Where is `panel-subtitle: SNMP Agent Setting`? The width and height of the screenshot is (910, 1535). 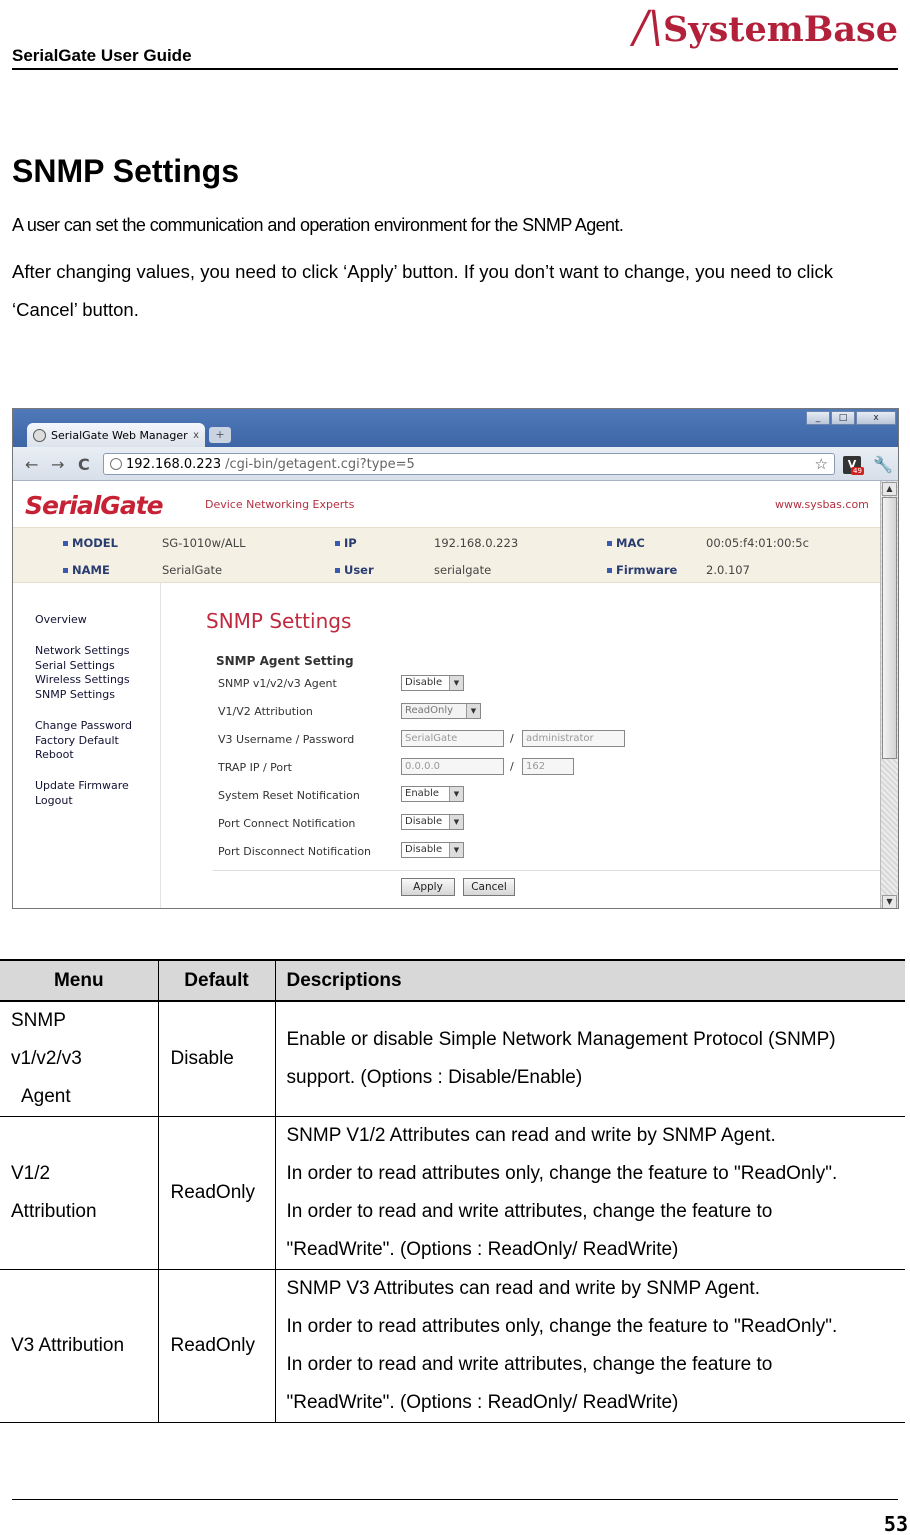
panel-subtitle: SNMP Agent Setting is located at coordinates (285, 661).